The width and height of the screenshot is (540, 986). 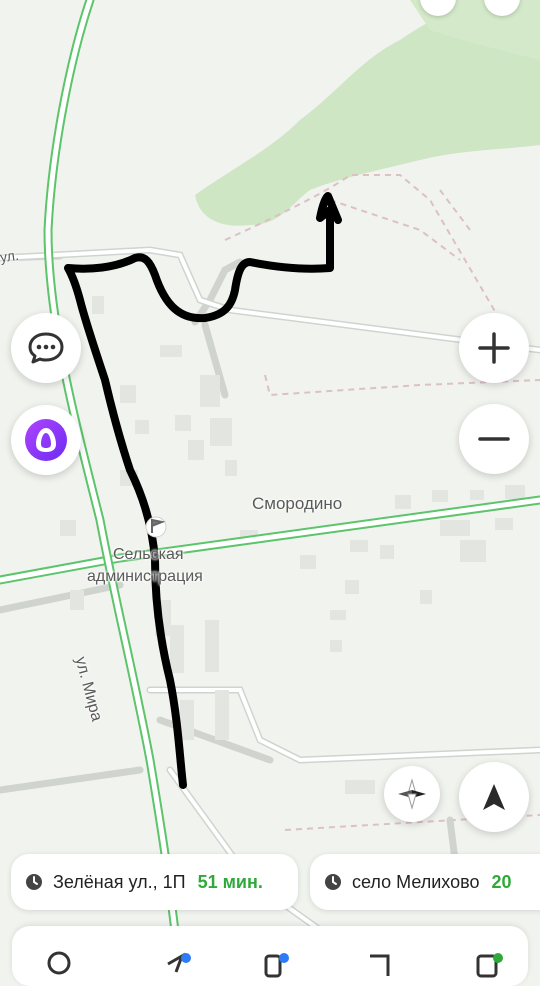 What do you see at coordinates (148, 554) in the screenshot?
I see `poi-label-line1: Сельская` at bounding box center [148, 554].